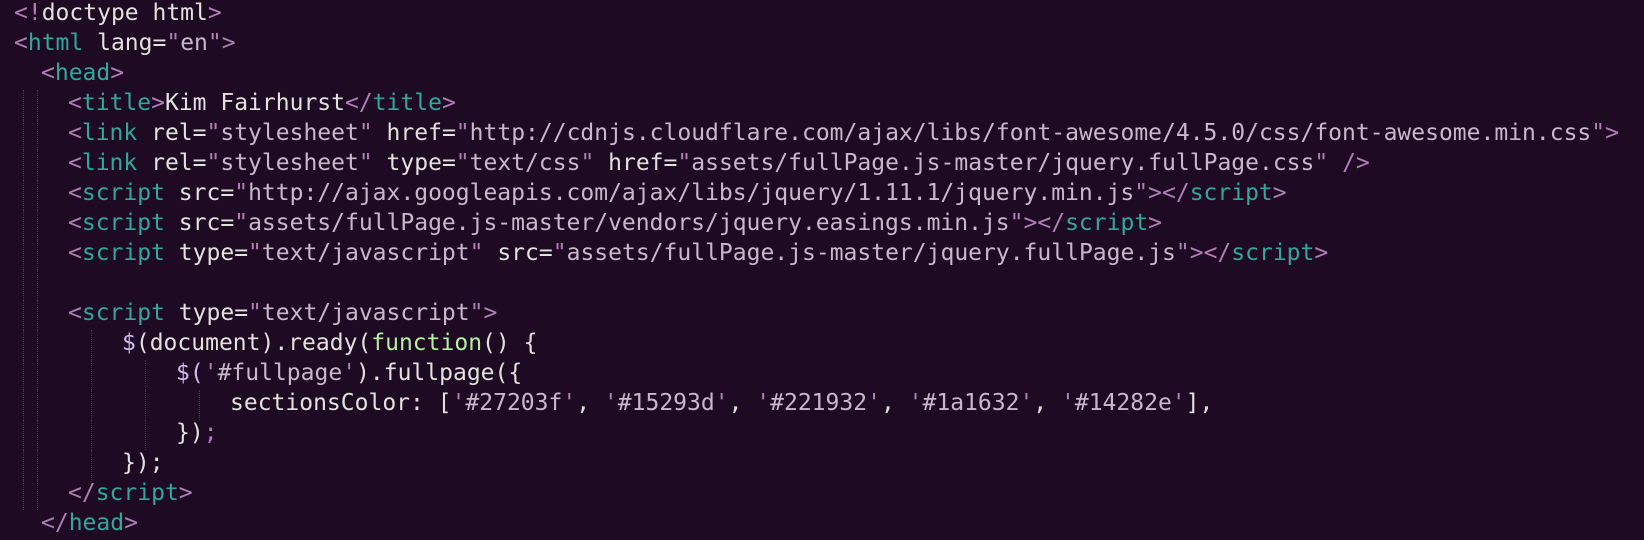 This screenshot has width=1644, height=540. I want to click on code-token: ,, so click(590, 403).